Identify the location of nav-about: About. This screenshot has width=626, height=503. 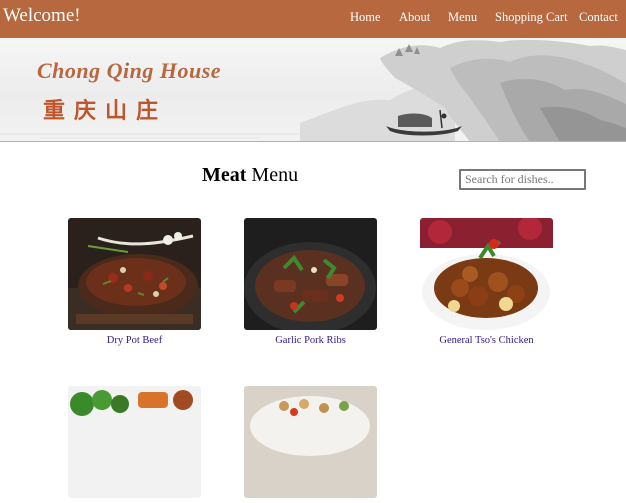
(414, 17).